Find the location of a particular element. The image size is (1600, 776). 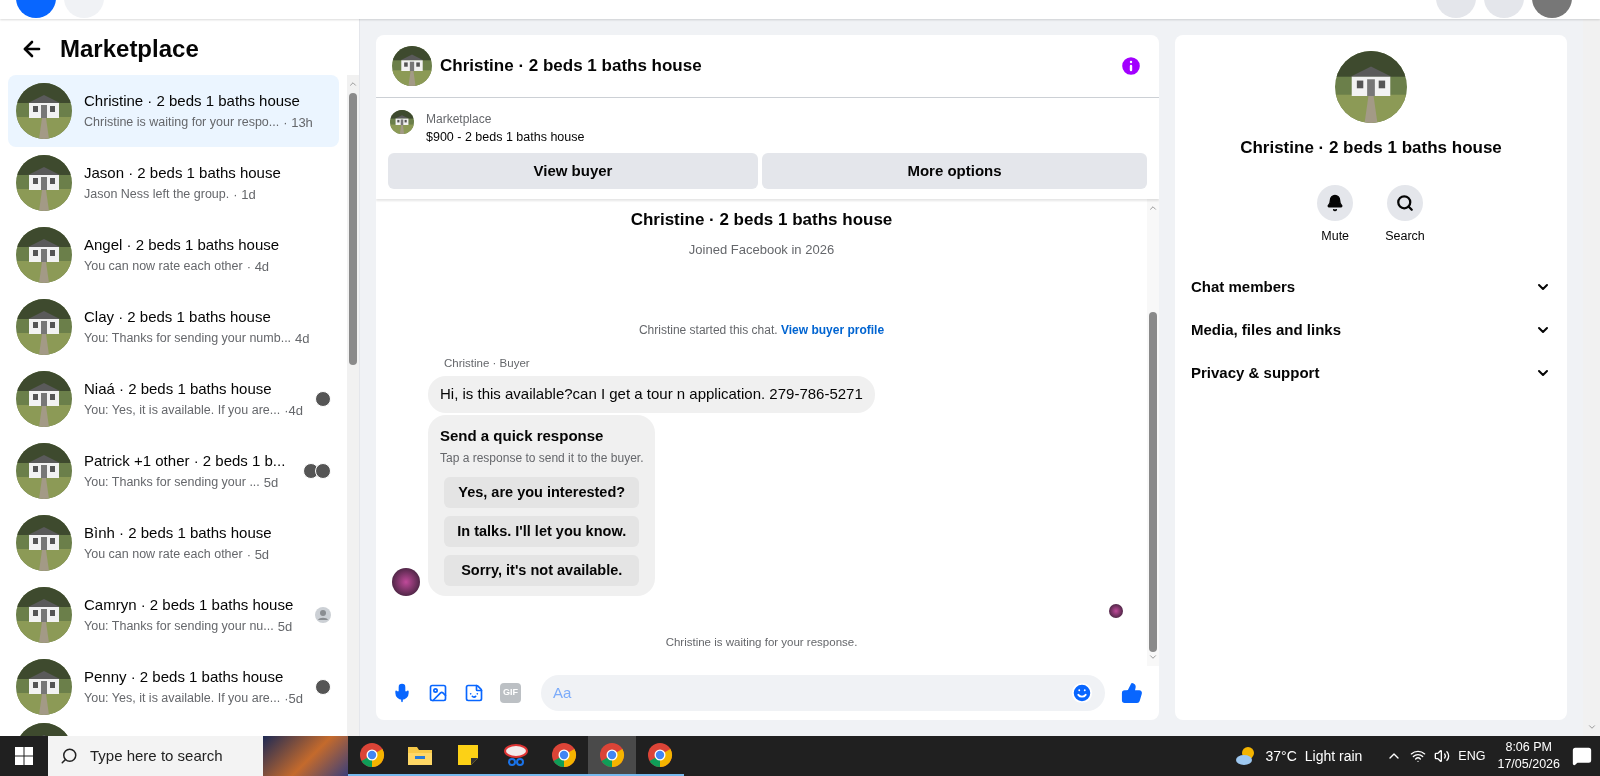

conversation-title: Penny · 2 beds 1 baths house is located at coordinates (184, 677).